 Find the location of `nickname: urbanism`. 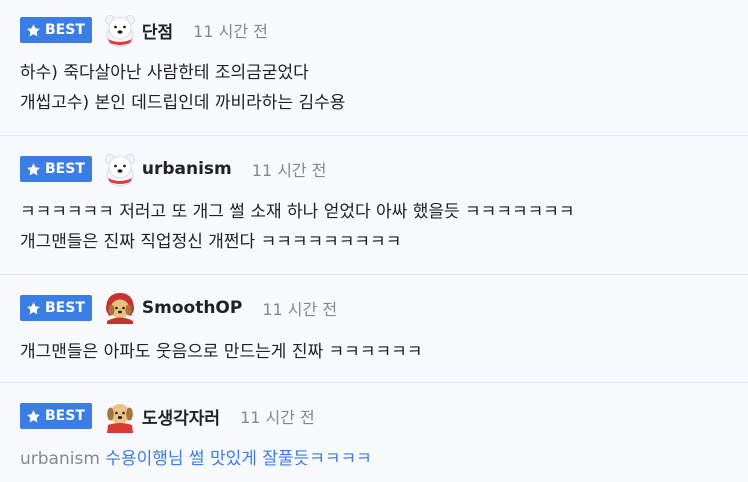

nickname: urbanism is located at coordinates (187, 169).